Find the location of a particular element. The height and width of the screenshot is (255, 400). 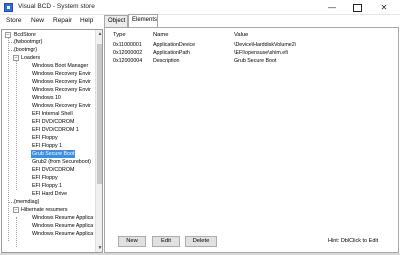

expand-hibernate-icon: − is located at coordinates (16, 210).